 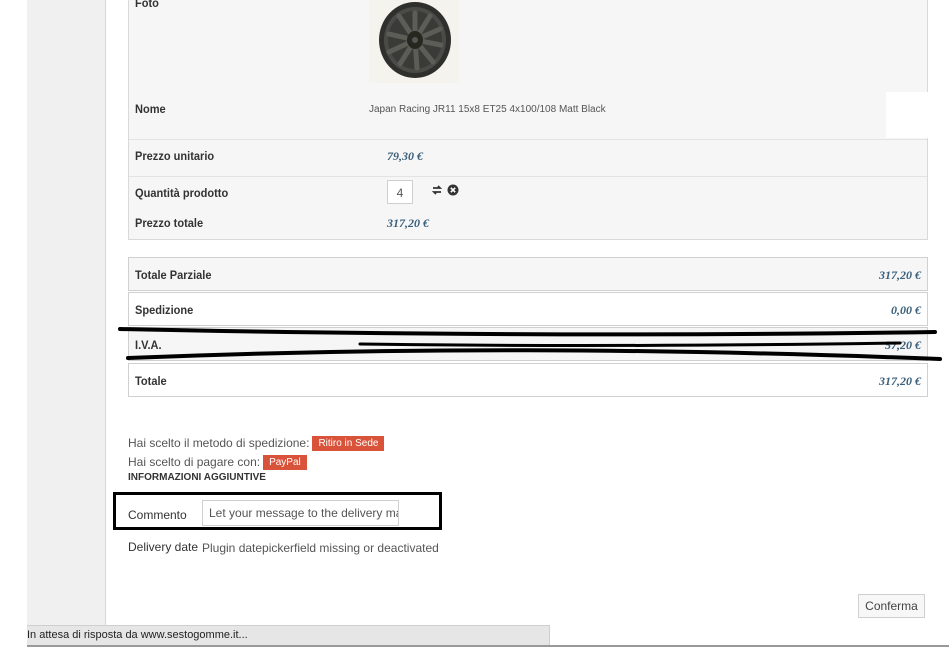 What do you see at coordinates (285, 463) in the screenshot?
I see `payment-tag: PayPal` at bounding box center [285, 463].